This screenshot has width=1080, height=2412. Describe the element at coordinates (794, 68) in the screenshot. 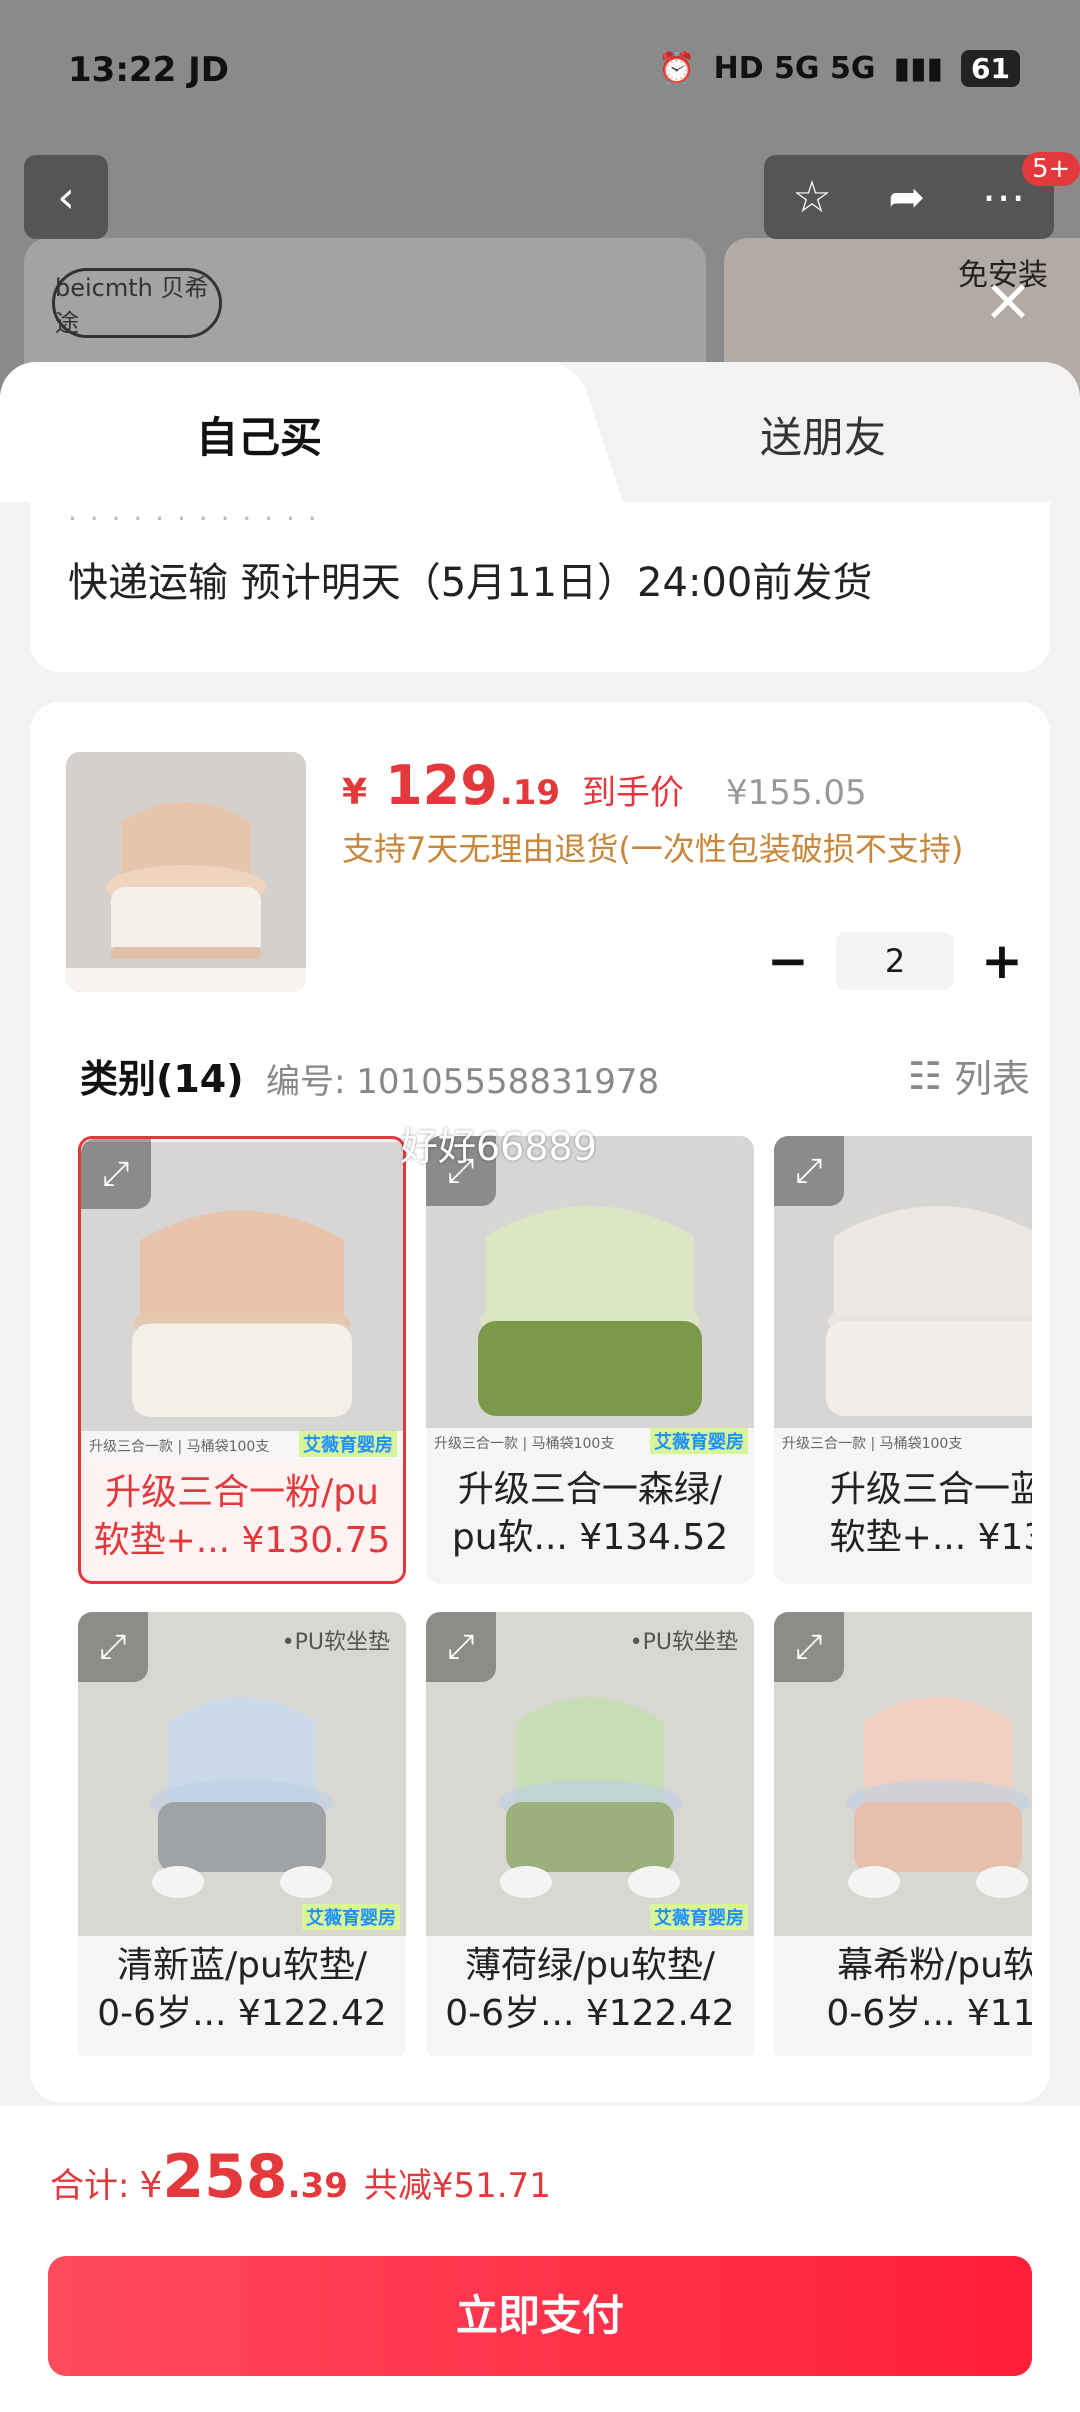

I see `network-label: HD 5G 5G` at that location.